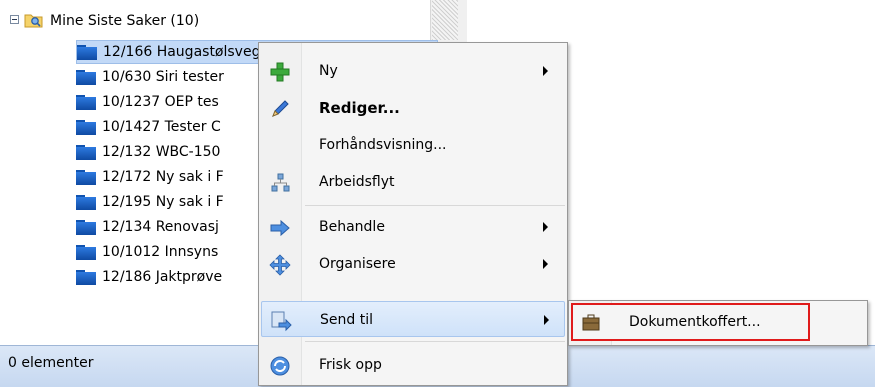 The width and height of the screenshot is (875, 387). I want to click on menu-item-label: Behandle, so click(352, 227).